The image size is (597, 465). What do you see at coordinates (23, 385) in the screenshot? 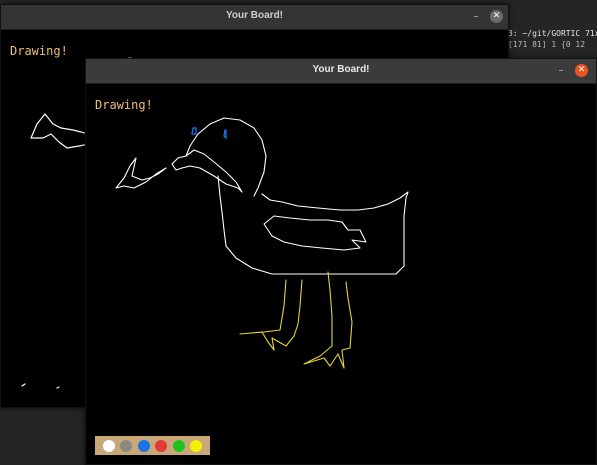
I see `scrap-stroke` at bounding box center [23, 385].